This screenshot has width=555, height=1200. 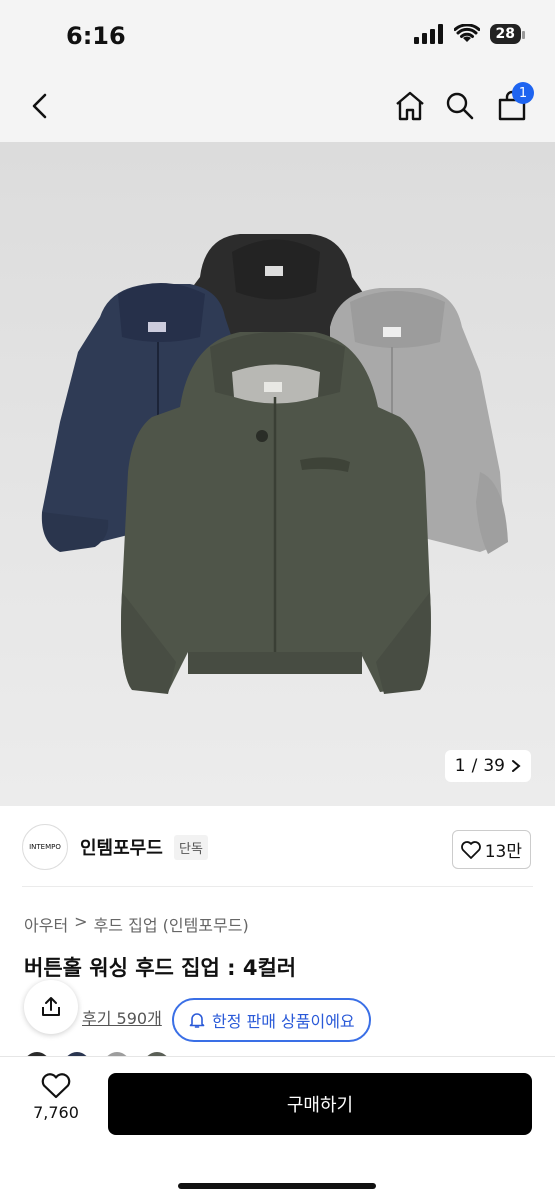 I want to click on breadcrumb-subcategory: 후드 집업 (인템포무드), so click(x=171, y=924).